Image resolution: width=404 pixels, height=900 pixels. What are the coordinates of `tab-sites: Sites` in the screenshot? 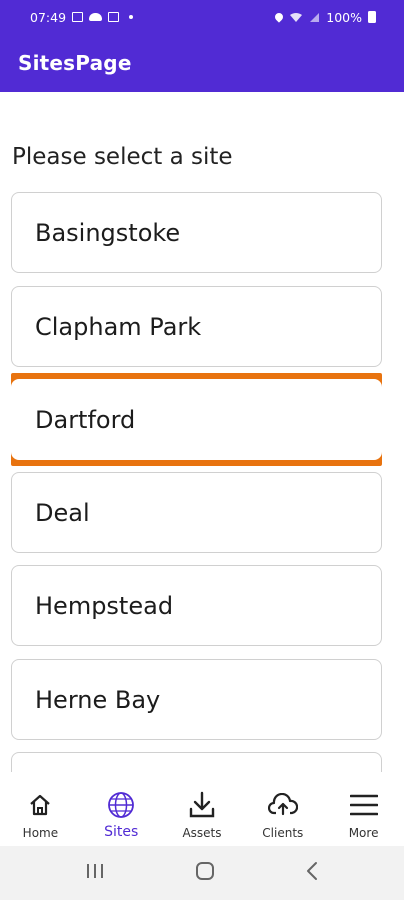 It's located at (121, 815).